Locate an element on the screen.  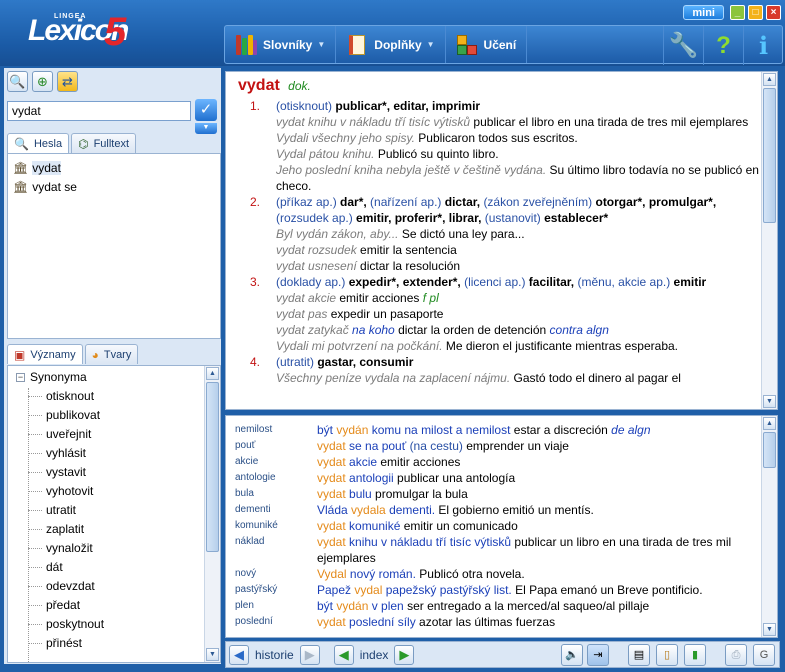
maximize-button: □ is located at coordinates (755, 12).